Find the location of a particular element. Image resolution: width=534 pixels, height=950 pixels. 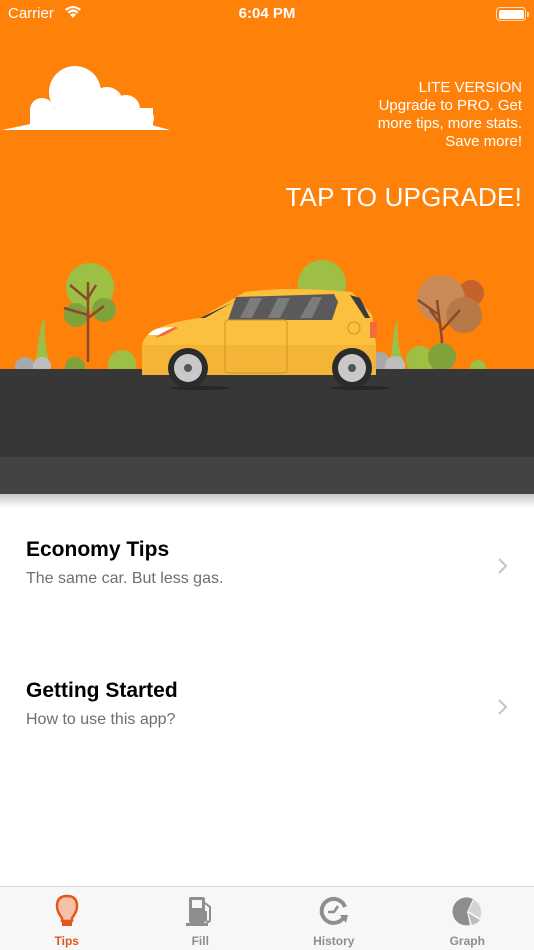

tab-bar: Tips Fill History Graph is located at coordinates (267, 918).